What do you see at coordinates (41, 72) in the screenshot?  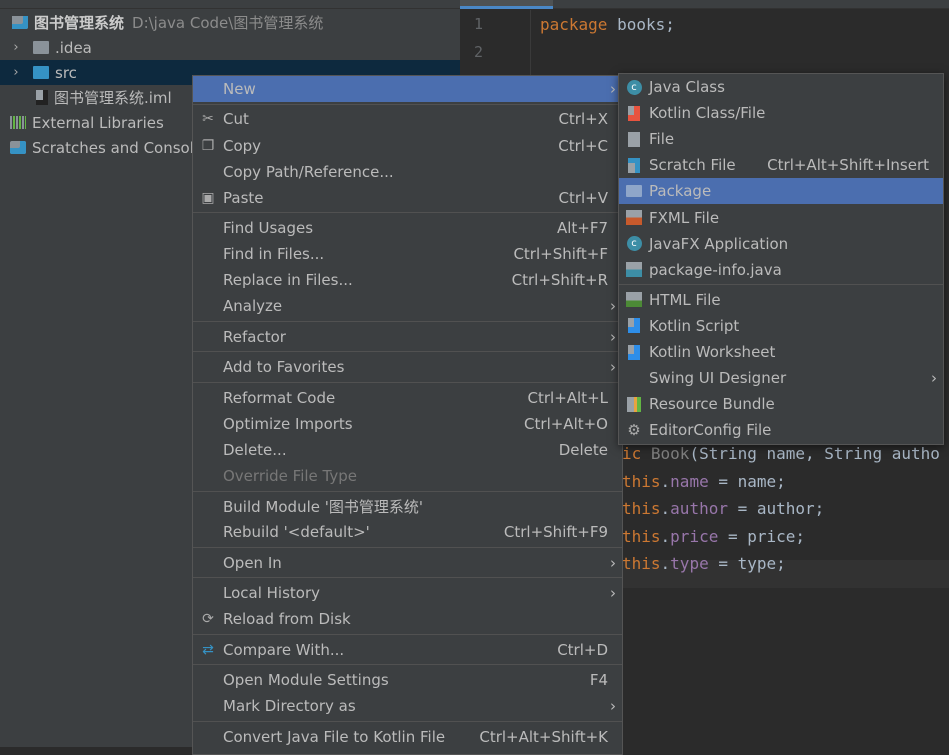 I see `source-folder-icon` at bounding box center [41, 72].